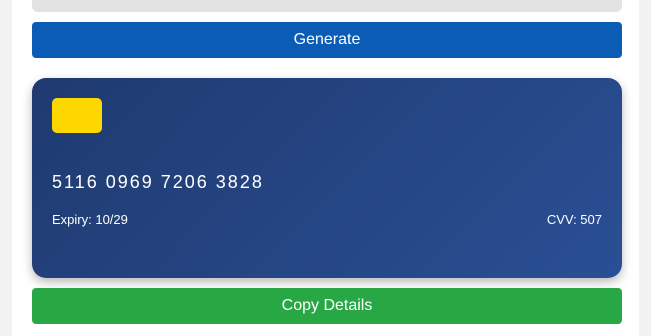 Image resolution: width=651 pixels, height=336 pixels. Describe the element at coordinates (327, 6) in the screenshot. I see `top-input-field` at that location.